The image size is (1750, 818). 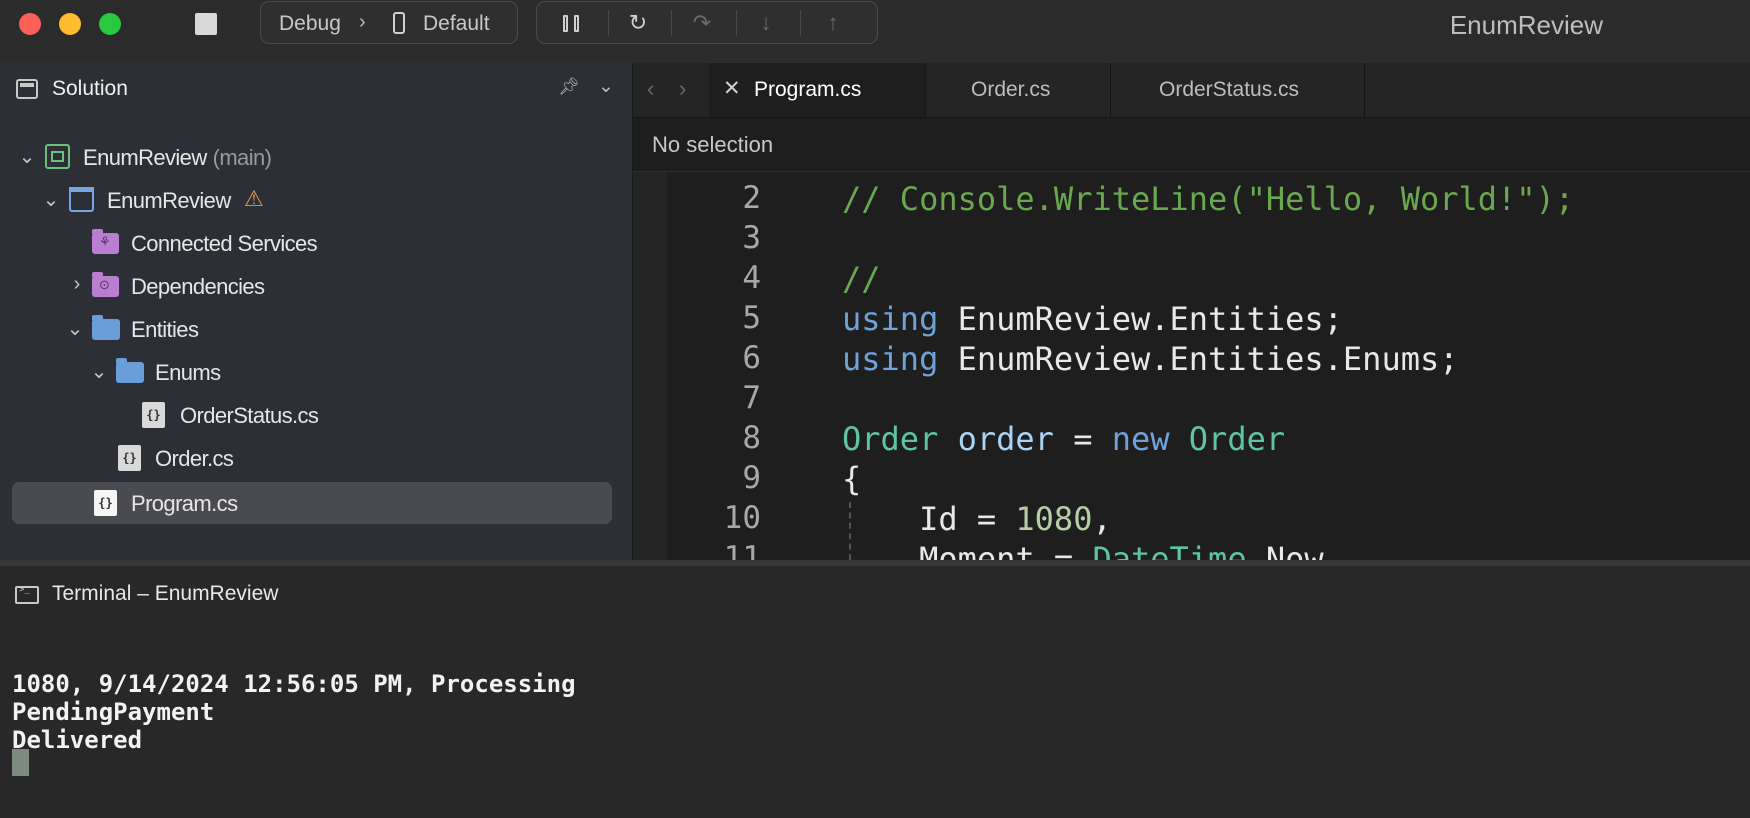 I want to click on tree-item-label: OrderStatus.cs, so click(x=249, y=415).